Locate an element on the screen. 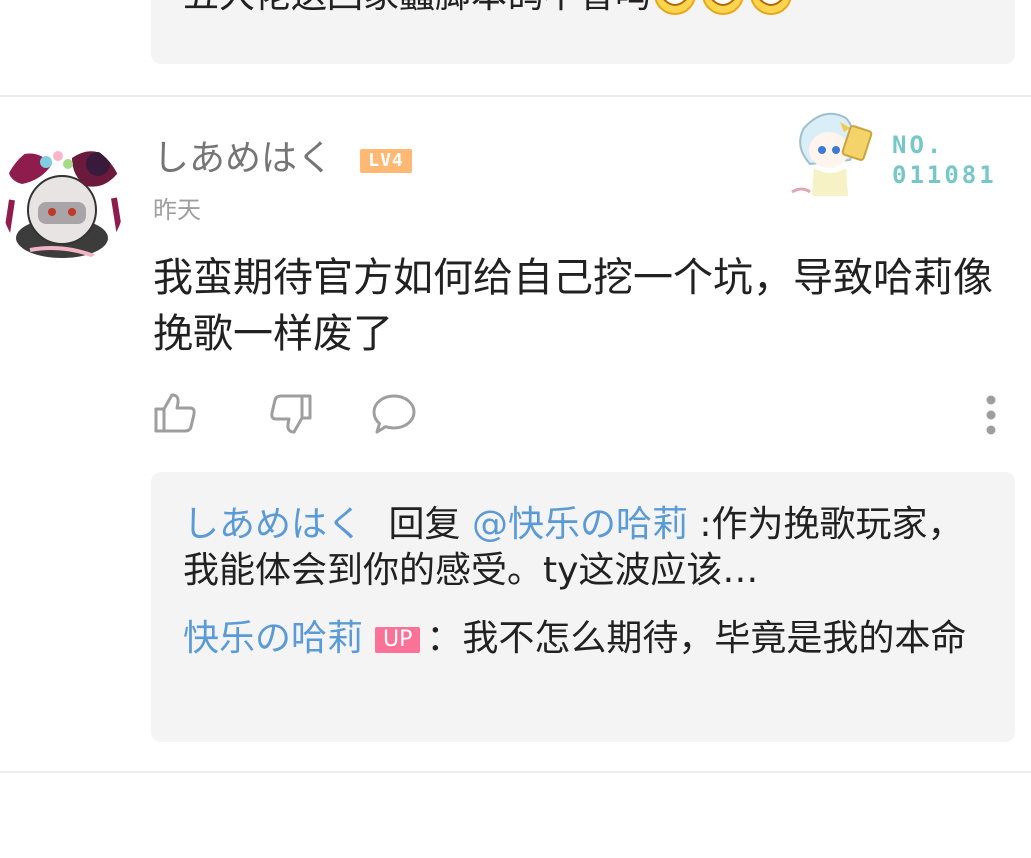 This screenshot has width=1031, height=858. previous-reply-text: 五大佬送回家蠢脚本鸽不香吗 is located at coordinates (489, 9).